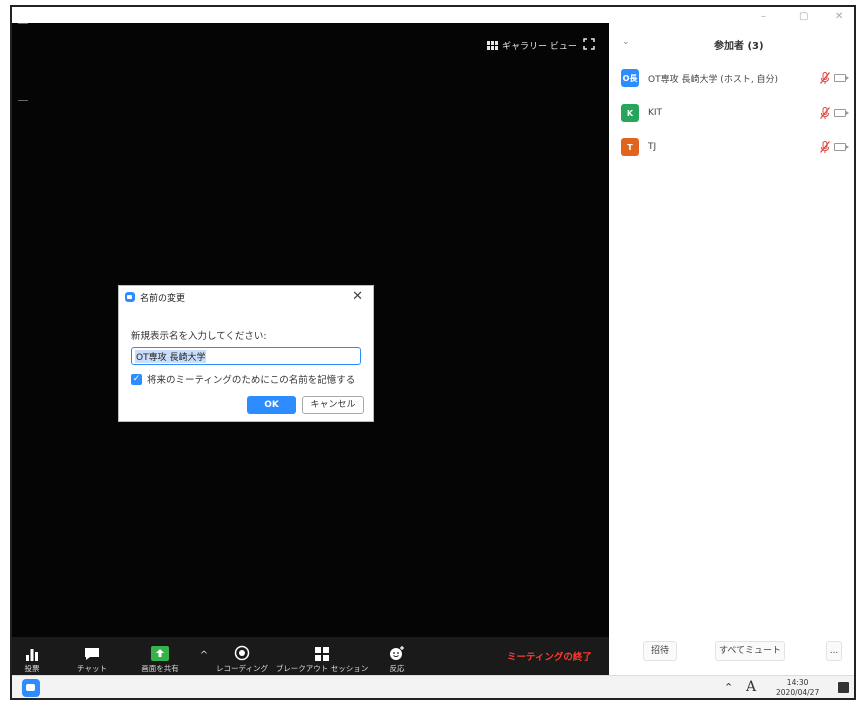 Image resolution: width=864 pixels, height=705 pixels. Describe the element at coordinates (163, 298) in the screenshot. I see `dialog-title: 名前の変更` at that location.